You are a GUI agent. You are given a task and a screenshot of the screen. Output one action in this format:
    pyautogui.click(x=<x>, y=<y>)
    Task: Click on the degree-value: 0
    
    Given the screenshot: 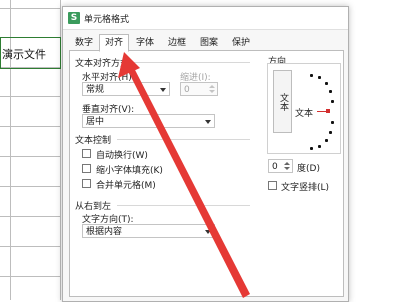 What is the action you would take?
    pyautogui.click(x=275, y=167)
    